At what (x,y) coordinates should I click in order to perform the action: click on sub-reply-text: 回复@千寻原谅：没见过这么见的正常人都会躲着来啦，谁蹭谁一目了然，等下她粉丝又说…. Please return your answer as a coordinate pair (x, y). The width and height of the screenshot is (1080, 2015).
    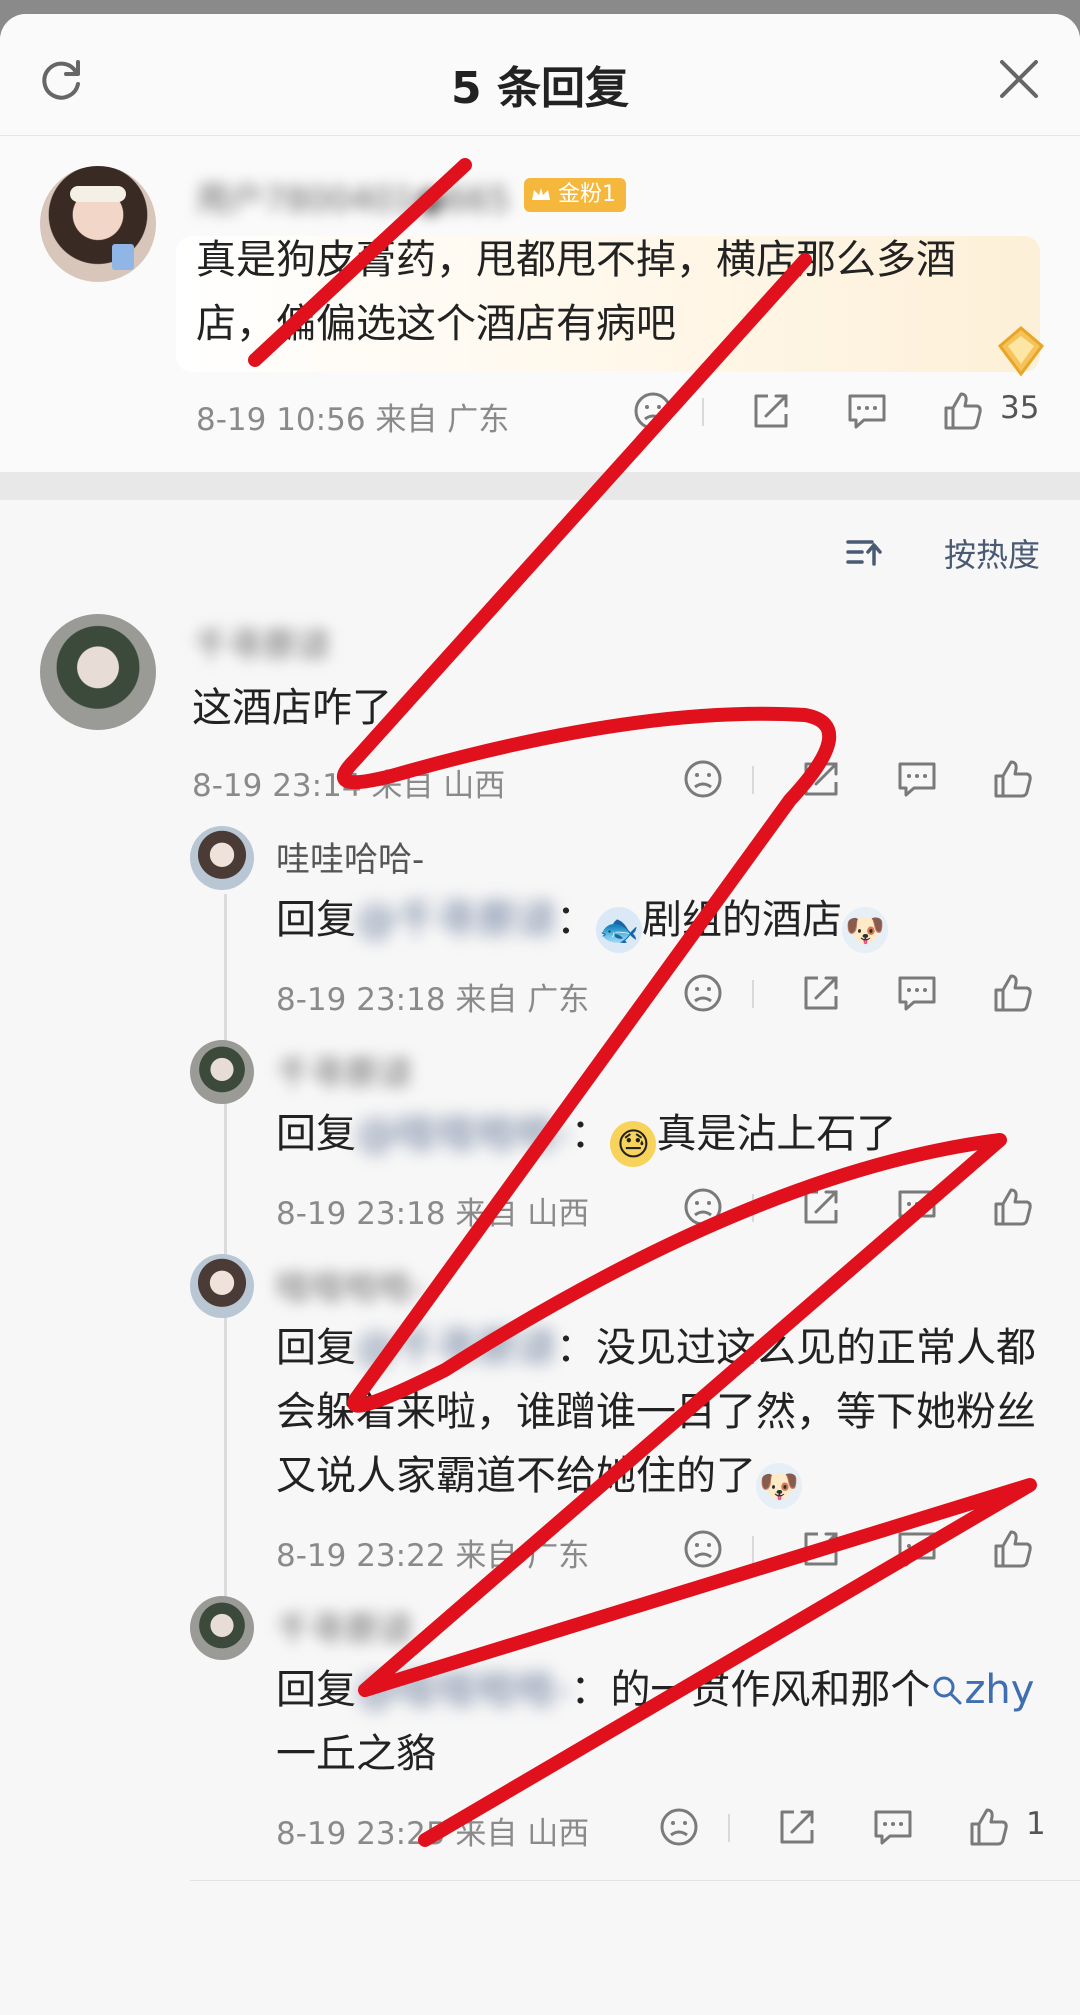
    Looking at the image, I should click on (661, 1412).